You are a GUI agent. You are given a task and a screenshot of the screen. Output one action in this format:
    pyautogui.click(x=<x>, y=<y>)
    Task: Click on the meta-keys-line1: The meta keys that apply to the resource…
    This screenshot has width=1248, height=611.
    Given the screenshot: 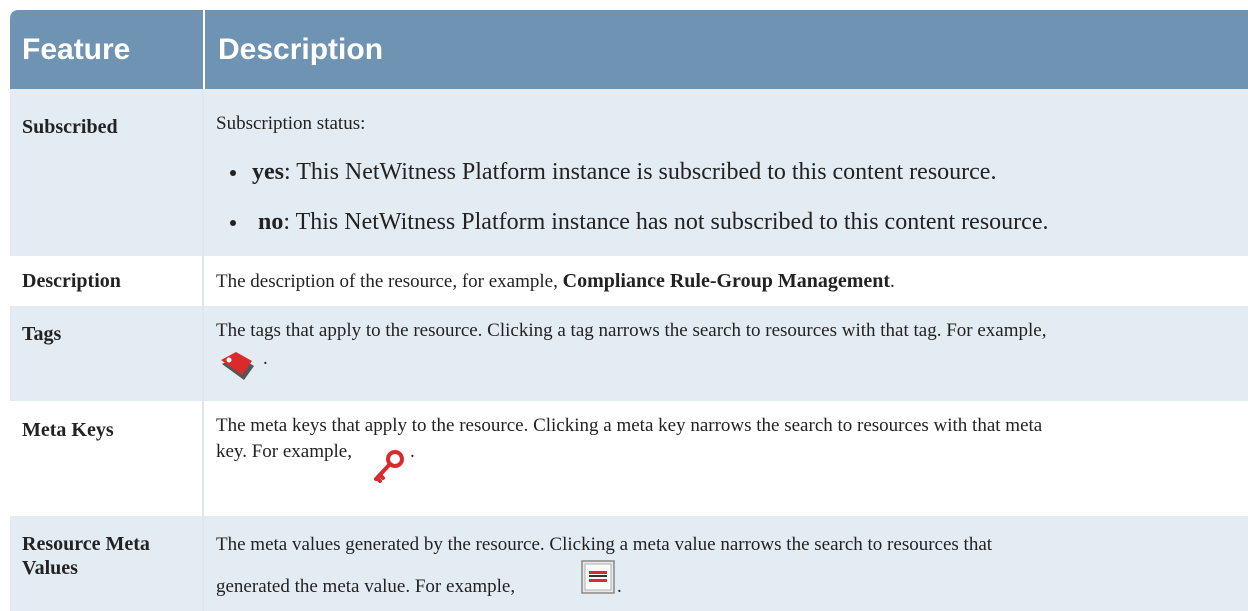 What is the action you would take?
    pyautogui.click(x=629, y=425)
    